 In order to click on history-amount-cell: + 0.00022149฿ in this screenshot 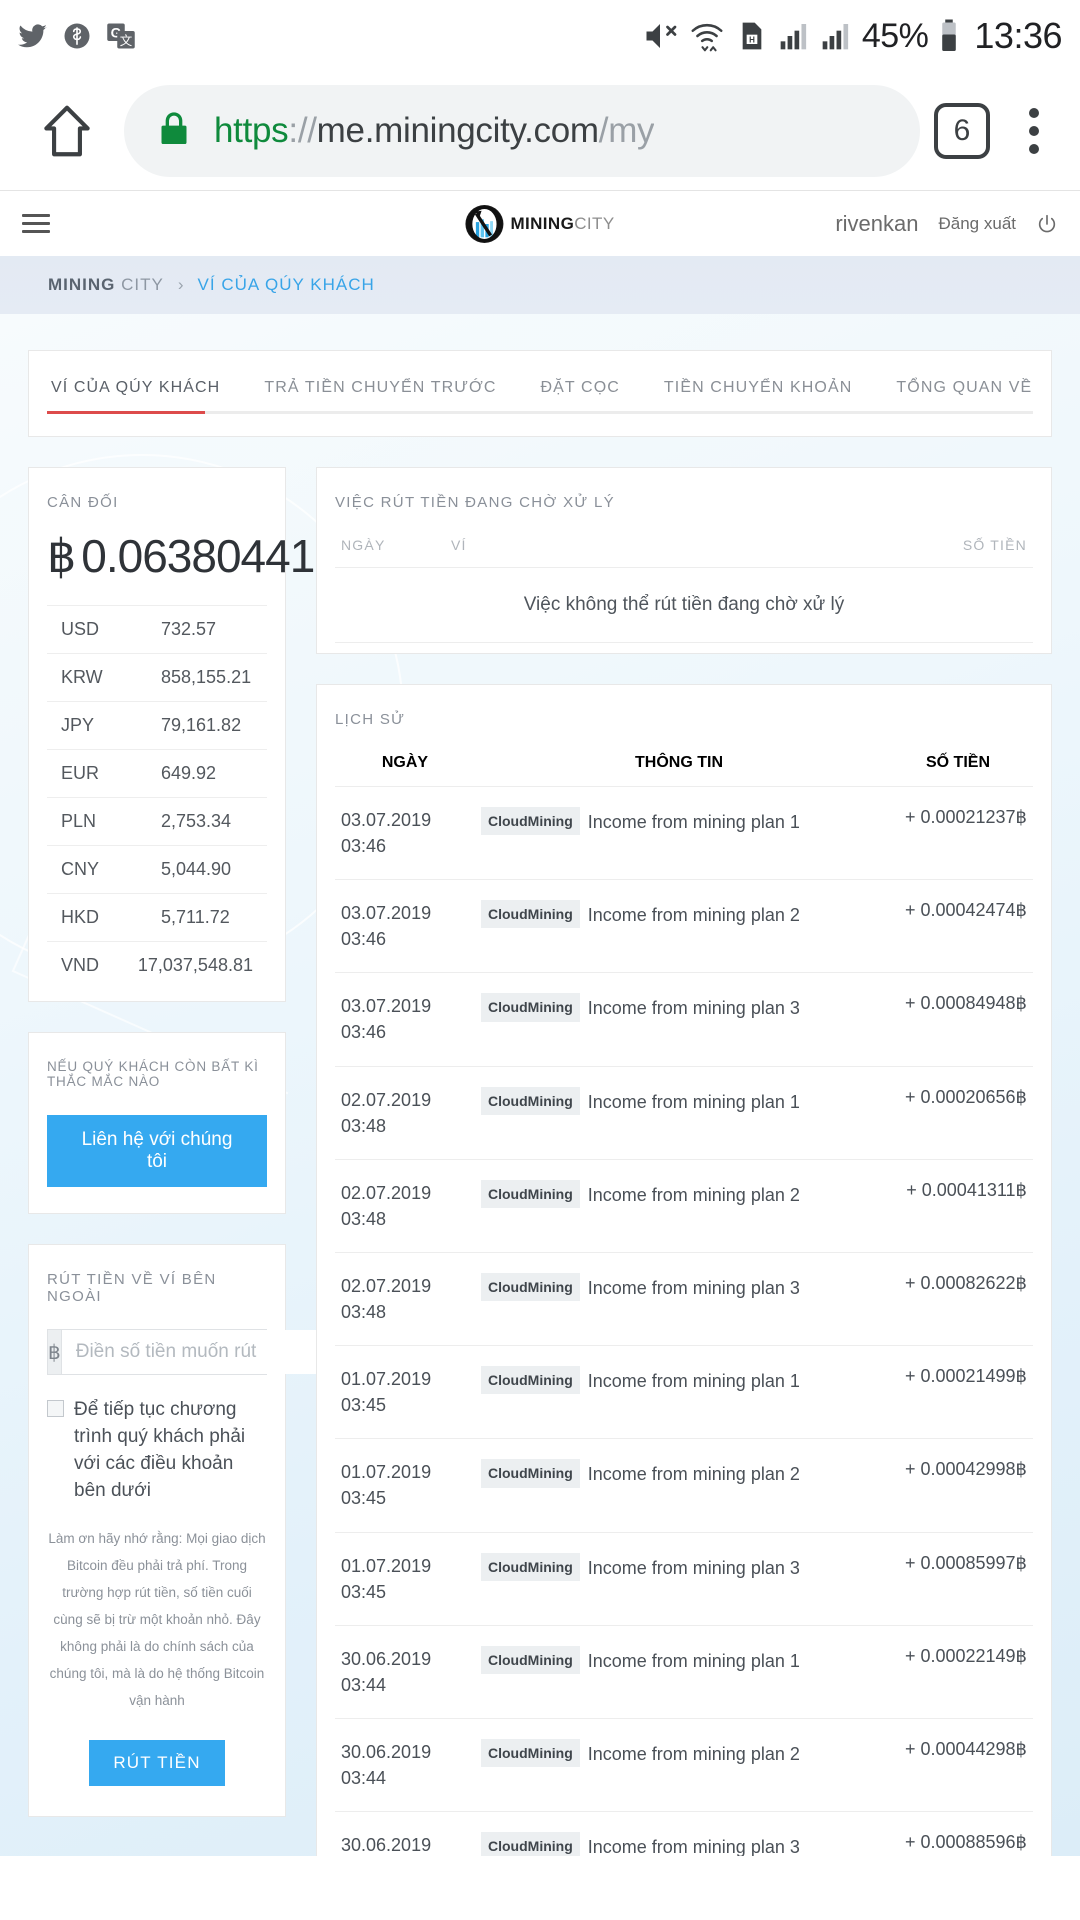, I will do `click(958, 1671)`.